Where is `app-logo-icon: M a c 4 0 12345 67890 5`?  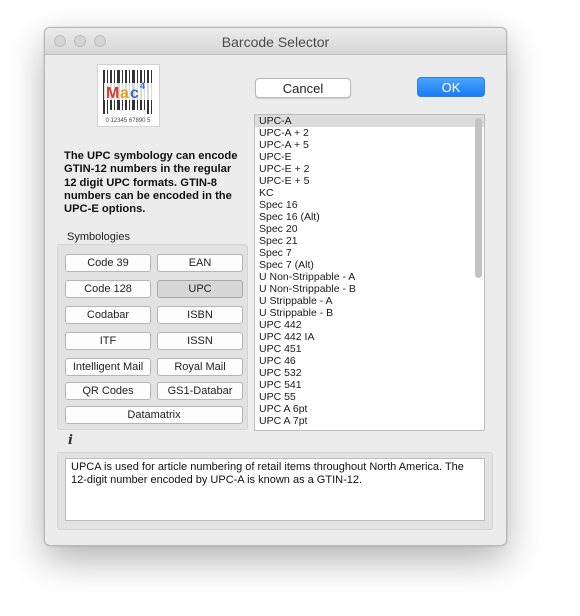
app-logo-icon: M a c 4 0 12345 67890 5 is located at coordinates (128, 95).